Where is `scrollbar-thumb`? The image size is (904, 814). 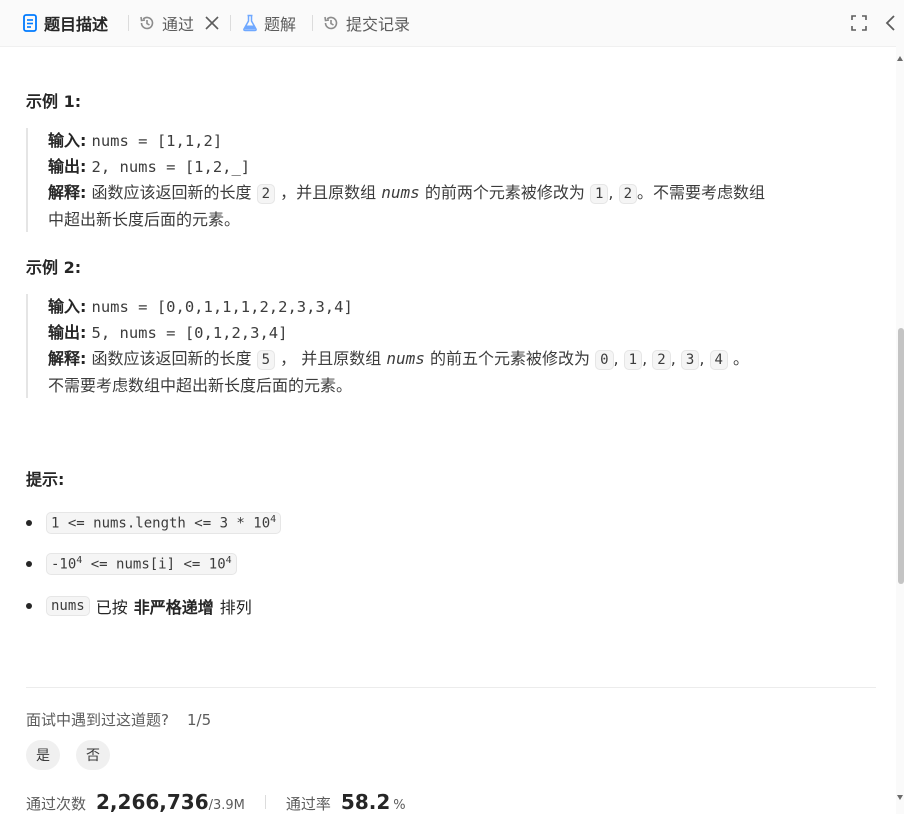
scrollbar-thumb is located at coordinates (901, 456).